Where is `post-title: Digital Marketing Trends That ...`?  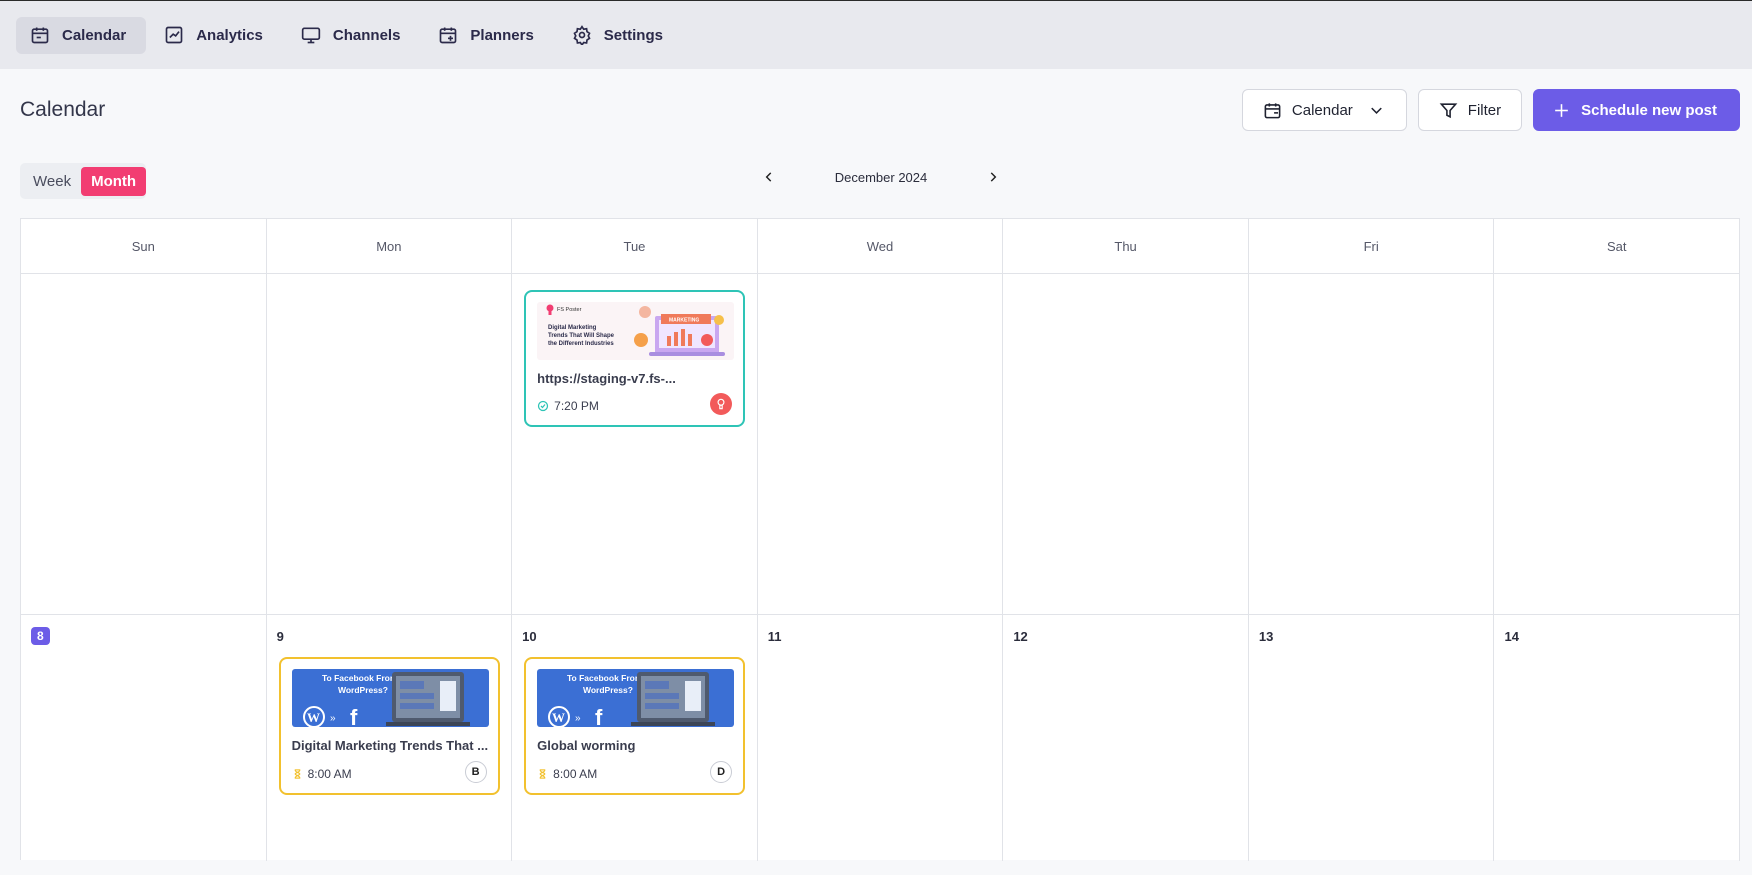 post-title: Digital Marketing Trends That ... is located at coordinates (390, 745).